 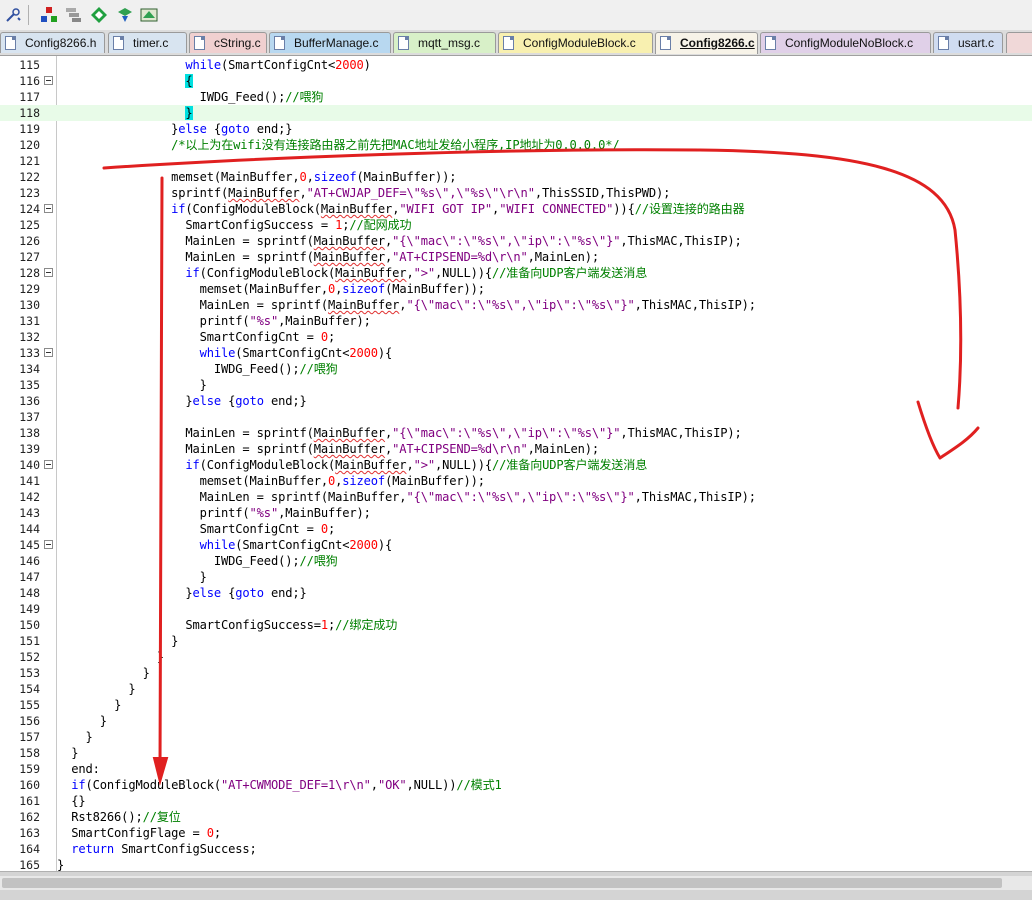 What do you see at coordinates (73, 15) in the screenshot?
I see `layers-icon` at bounding box center [73, 15].